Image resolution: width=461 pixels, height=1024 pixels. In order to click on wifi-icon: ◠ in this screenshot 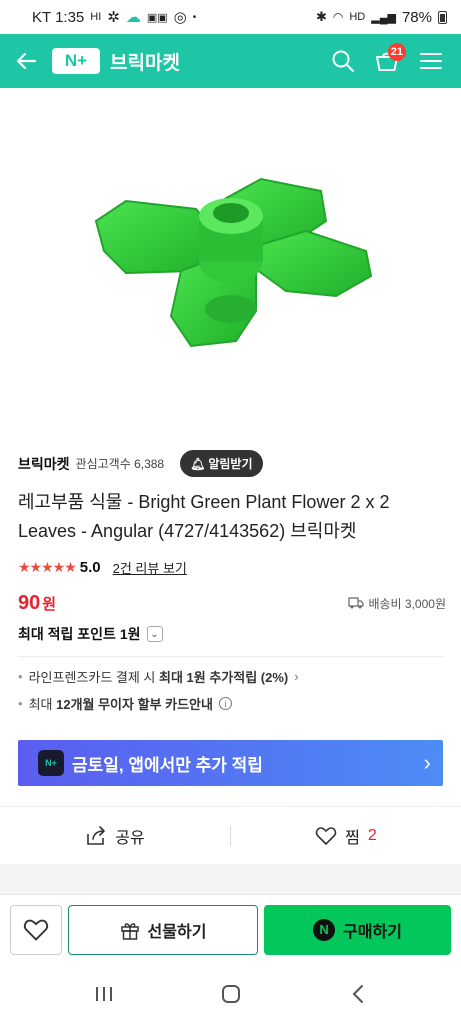, I will do `click(338, 17)`.